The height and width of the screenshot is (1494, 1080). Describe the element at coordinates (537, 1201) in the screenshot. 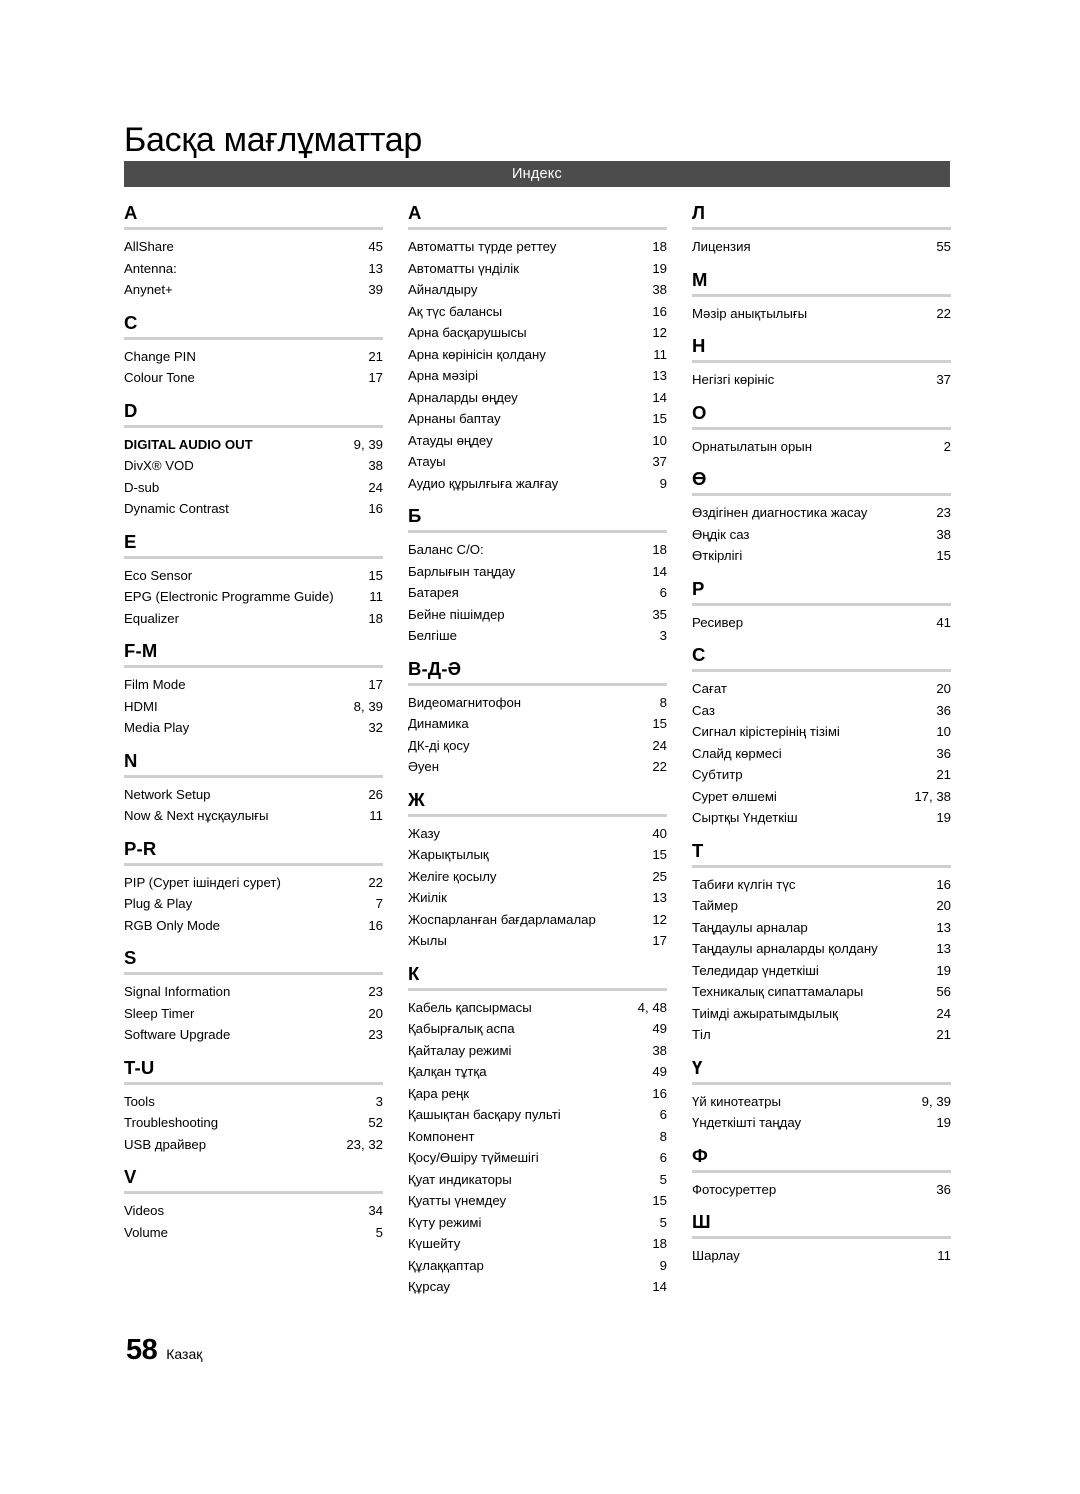

I see `index-entry: Қуатты үнемдеу 15` at that location.